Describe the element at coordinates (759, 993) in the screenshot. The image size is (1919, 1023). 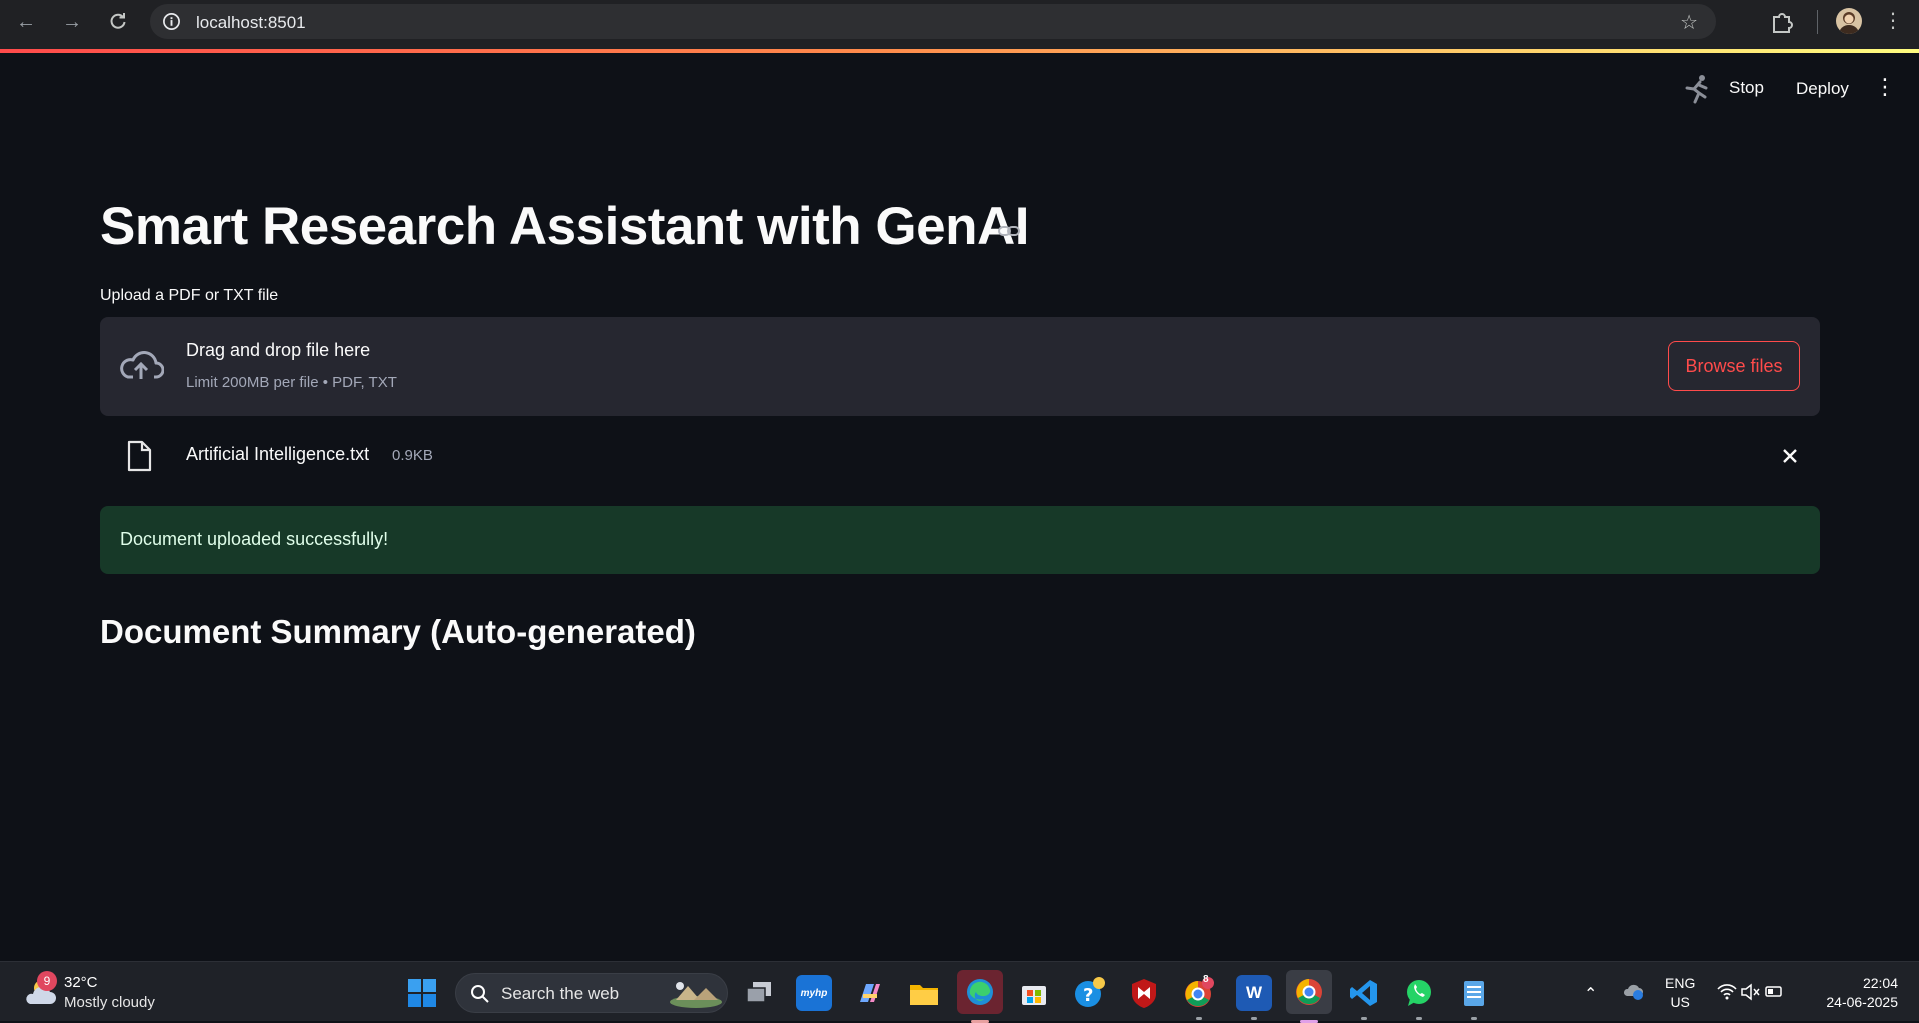
I see `task-view-icon` at that location.